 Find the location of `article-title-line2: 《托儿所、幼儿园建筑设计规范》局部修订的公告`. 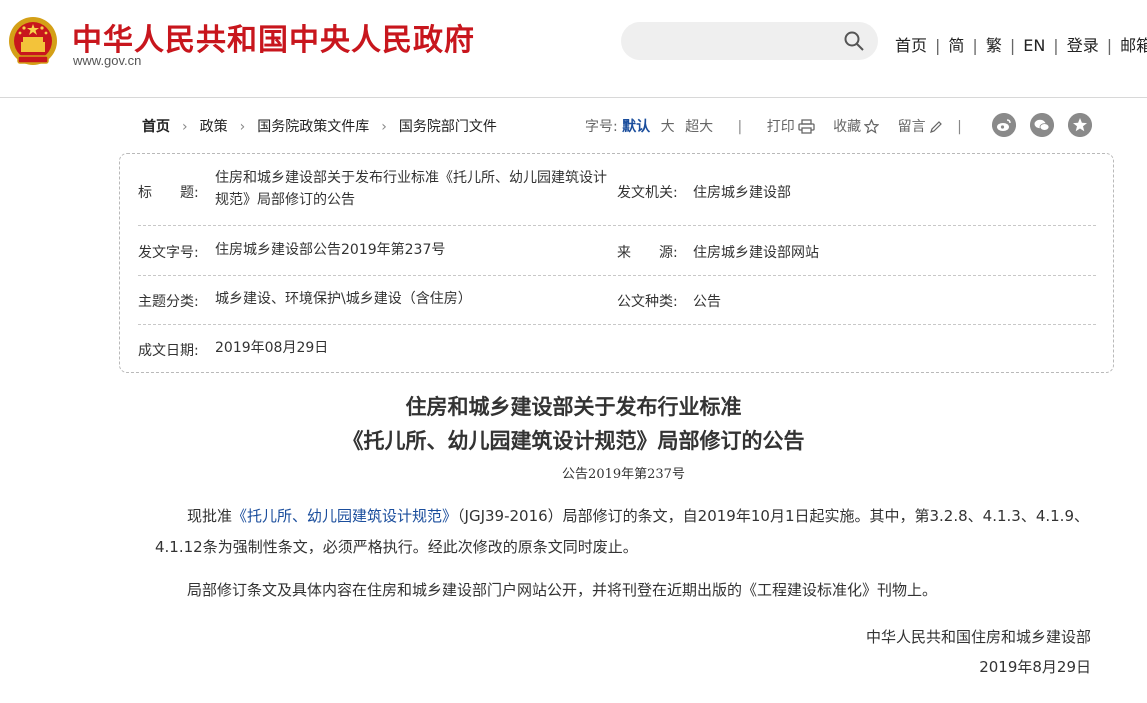

article-title-line2: 《托儿所、幼儿园建筑设计规范》局部修订的公告 is located at coordinates (573, 440).